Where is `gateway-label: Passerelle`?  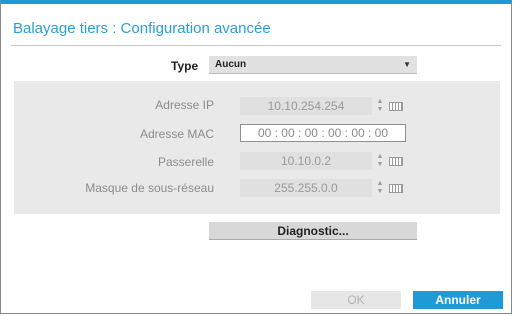 gateway-label: Passerelle is located at coordinates (185, 162).